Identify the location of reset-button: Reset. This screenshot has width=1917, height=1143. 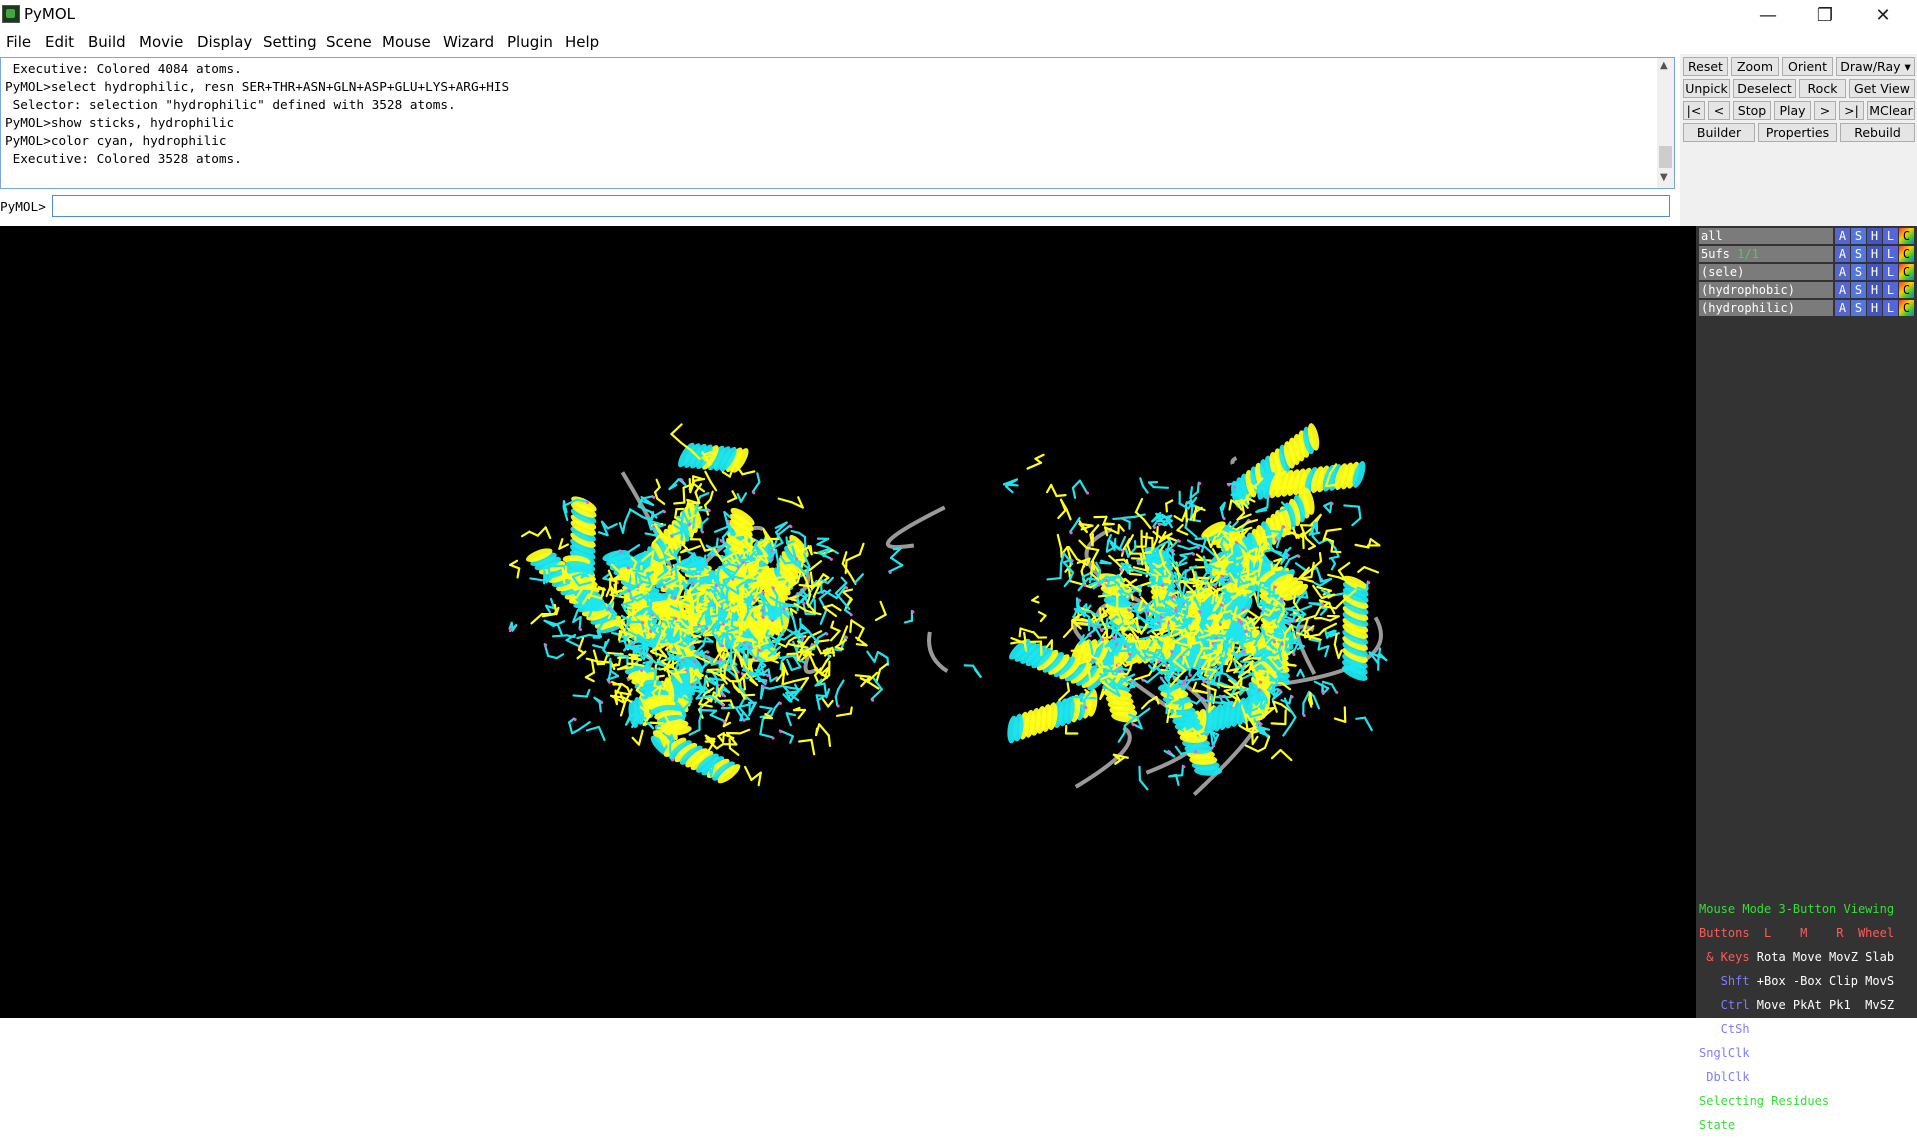
(1705, 66).